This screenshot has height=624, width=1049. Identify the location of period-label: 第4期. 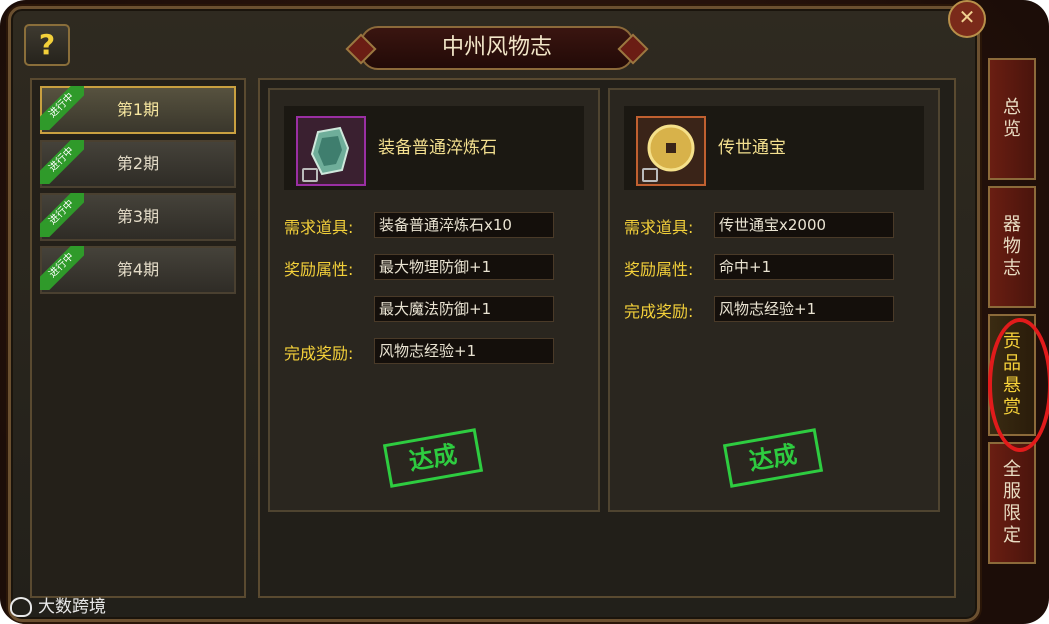
(138, 269).